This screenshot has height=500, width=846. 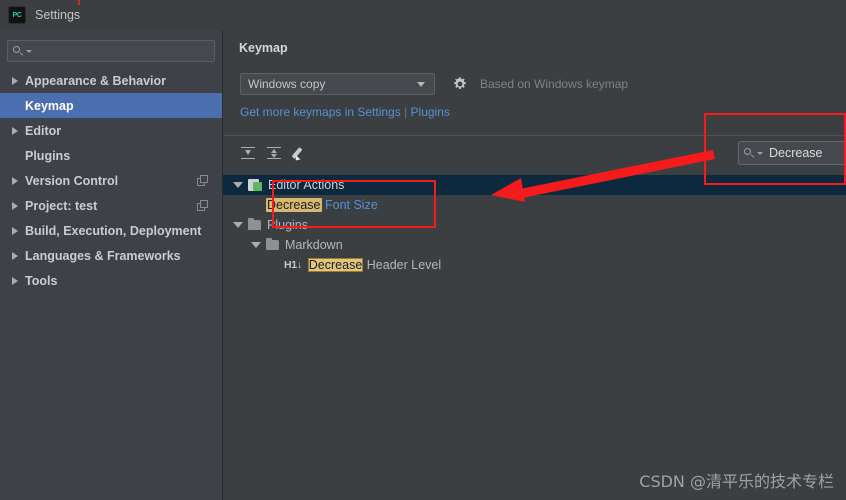 What do you see at coordinates (111, 130) in the screenshot?
I see `sidebar-item-editor: Editor` at bounding box center [111, 130].